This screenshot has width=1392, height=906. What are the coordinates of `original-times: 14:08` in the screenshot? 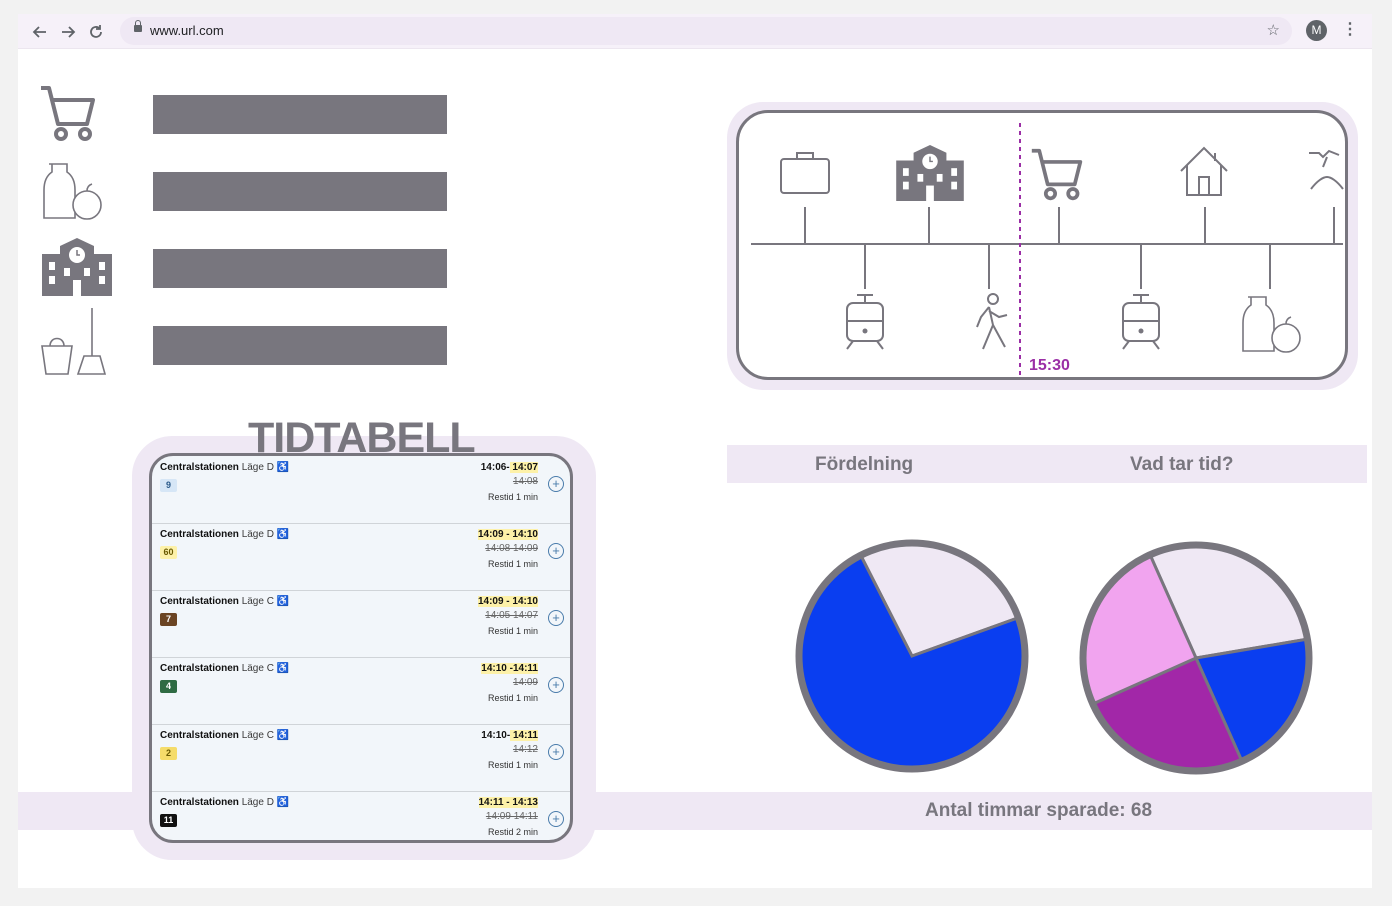 It's located at (525, 481).